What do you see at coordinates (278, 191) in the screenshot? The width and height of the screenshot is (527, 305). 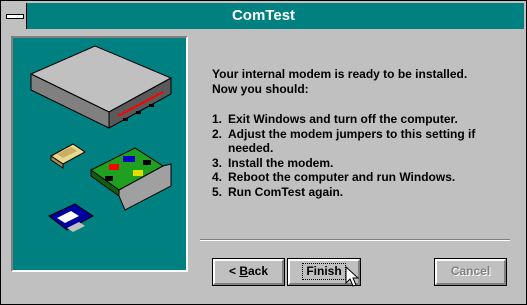 I see `list-item: 5. Run ComTest again.` at bounding box center [278, 191].